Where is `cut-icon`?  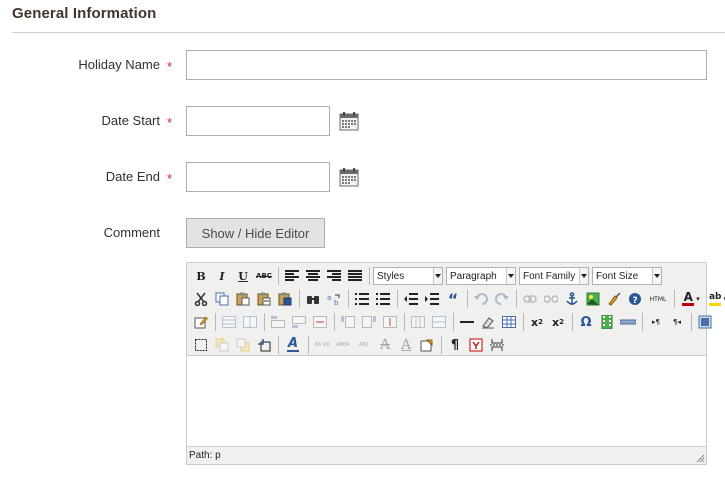
cut-icon is located at coordinates (201, 299).